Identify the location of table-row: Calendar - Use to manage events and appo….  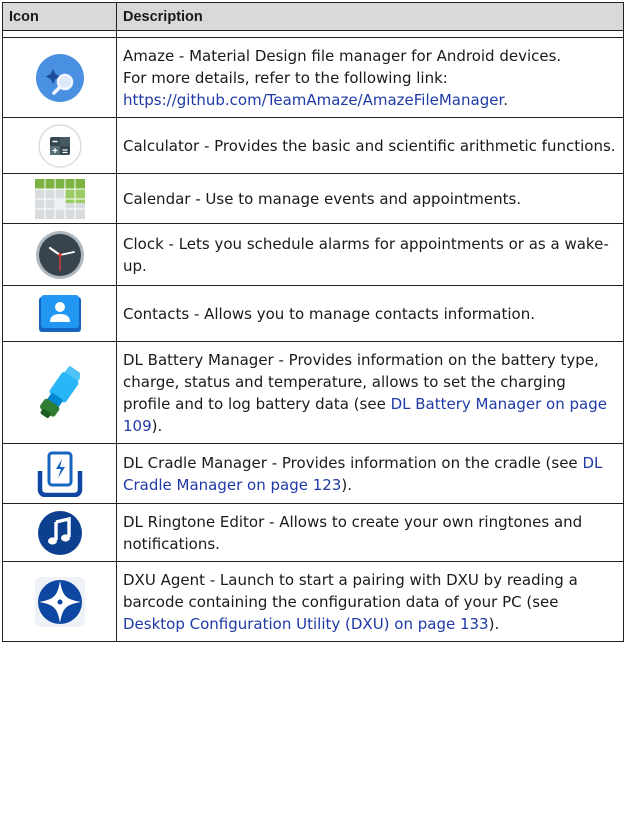
(313, 198).